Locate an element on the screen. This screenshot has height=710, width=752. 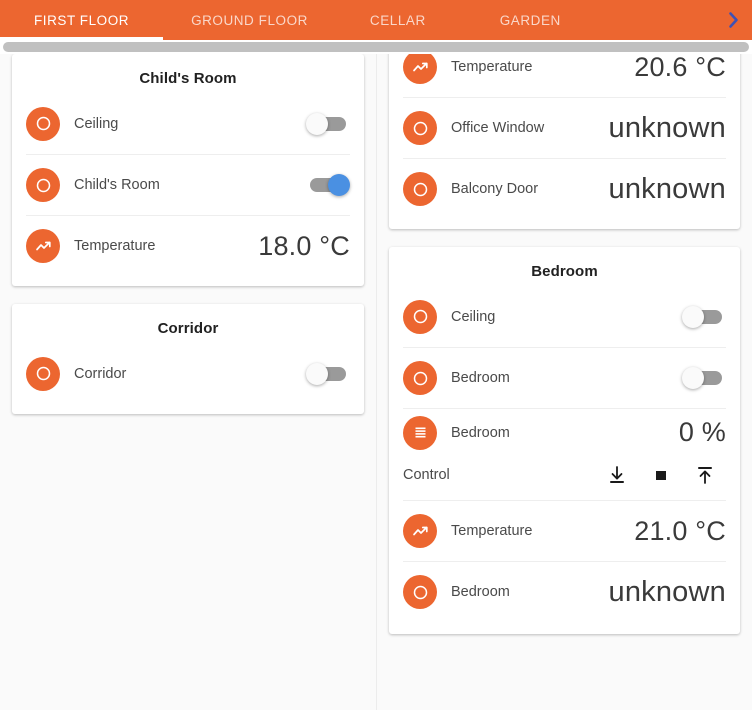
card-corridor: Corridor Corridor is located at coordinates (188, 359).